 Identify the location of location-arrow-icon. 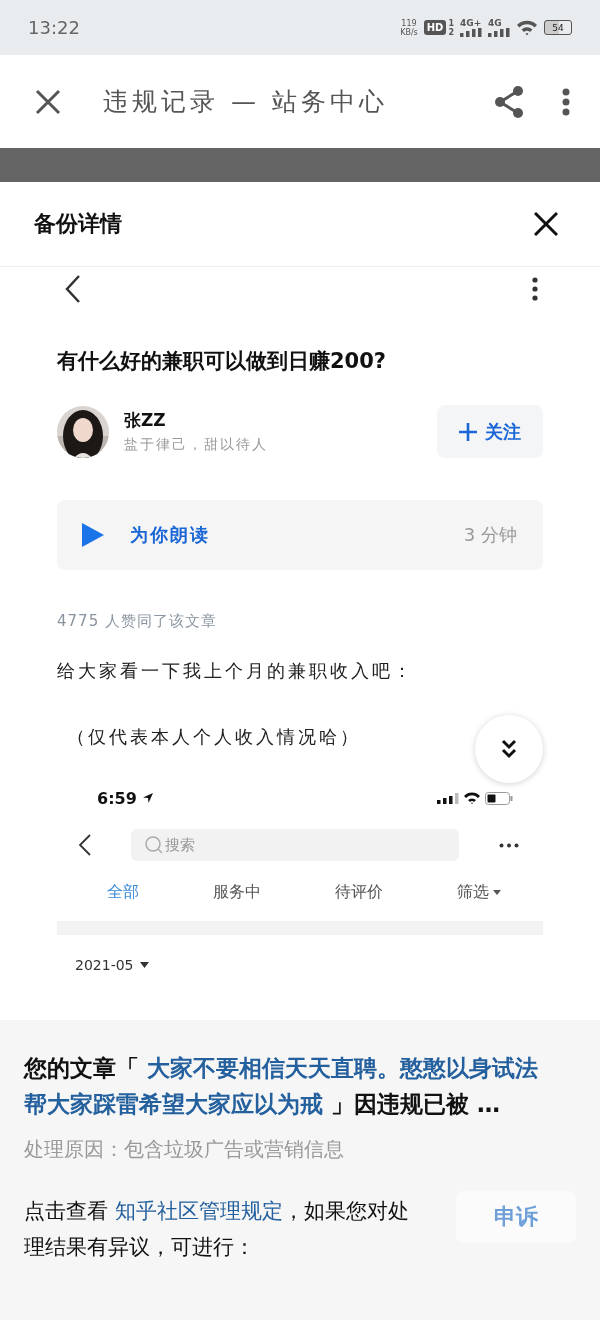
(147, 798).